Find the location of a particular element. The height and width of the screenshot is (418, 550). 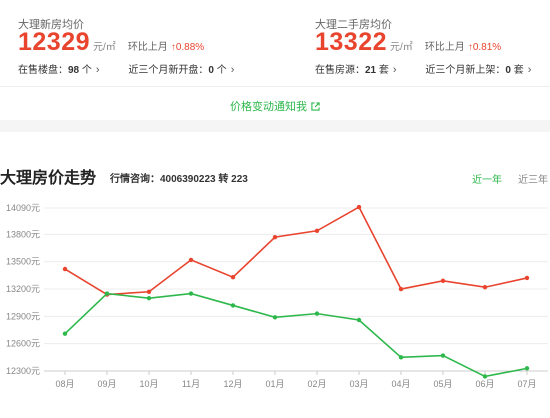

new-house-mom-value: ↑0.88% is located at coordinates (187, 47).